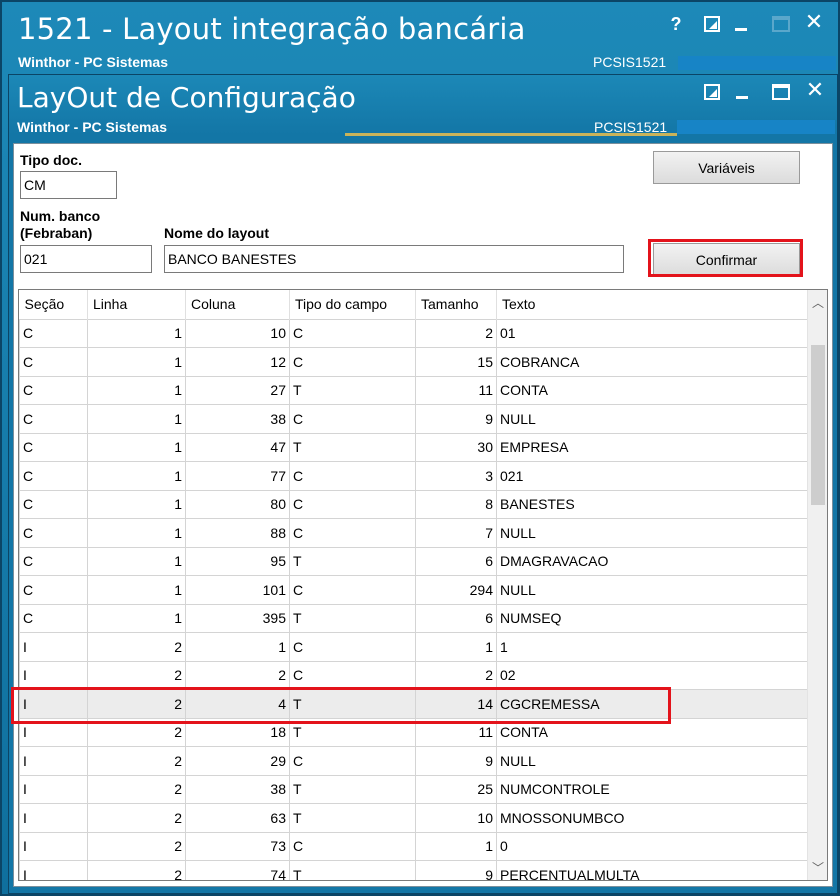  What do you see at coordinates (652, 504) in the screenshot?
I see `table-cell: BANESTES` at bounding box center [652, 504].